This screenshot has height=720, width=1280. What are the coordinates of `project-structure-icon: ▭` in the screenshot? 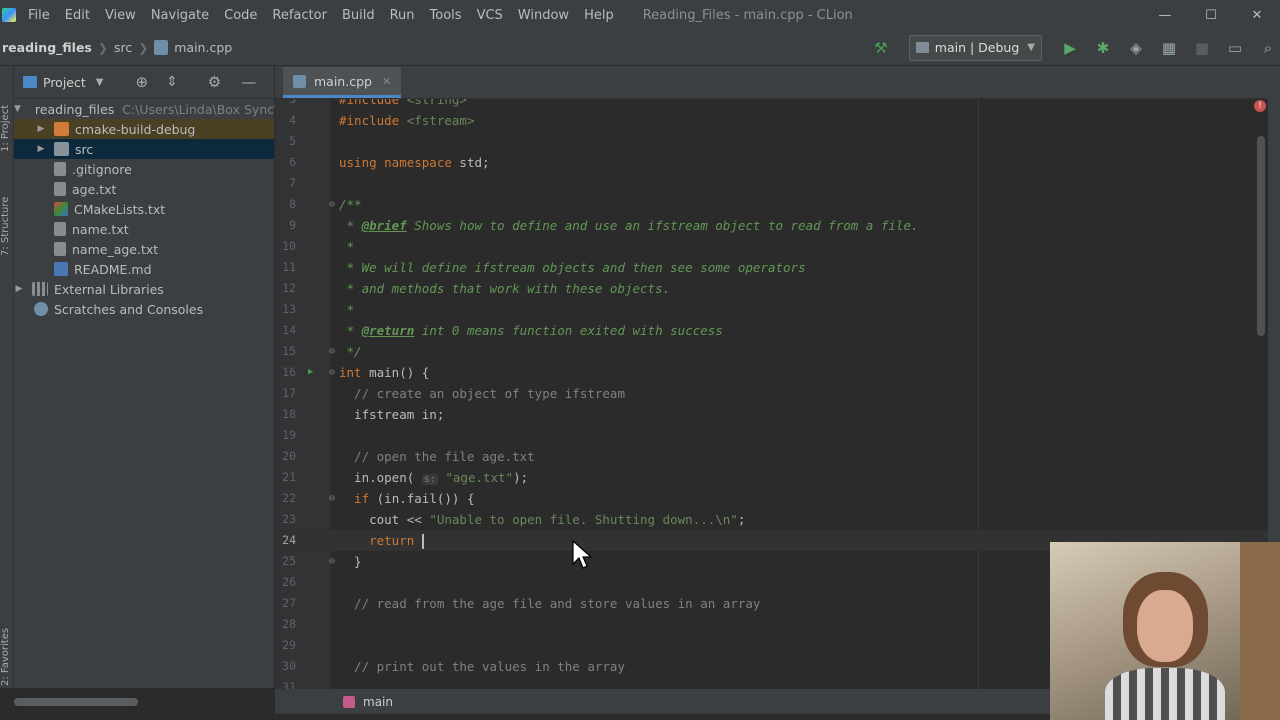 It's located at (1235, 48).